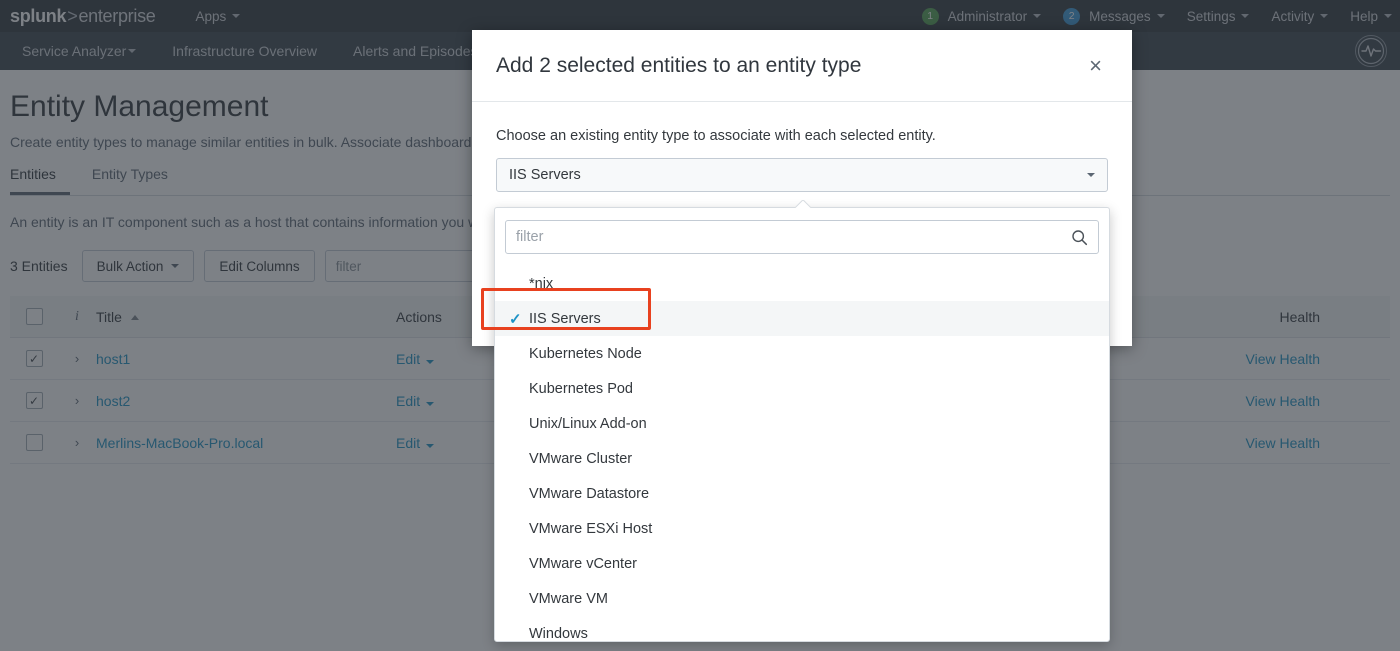 Image resolution: width=1400 pixels, height=651 pixels. I want to click on close-icon: ×, so click(1095, 66).